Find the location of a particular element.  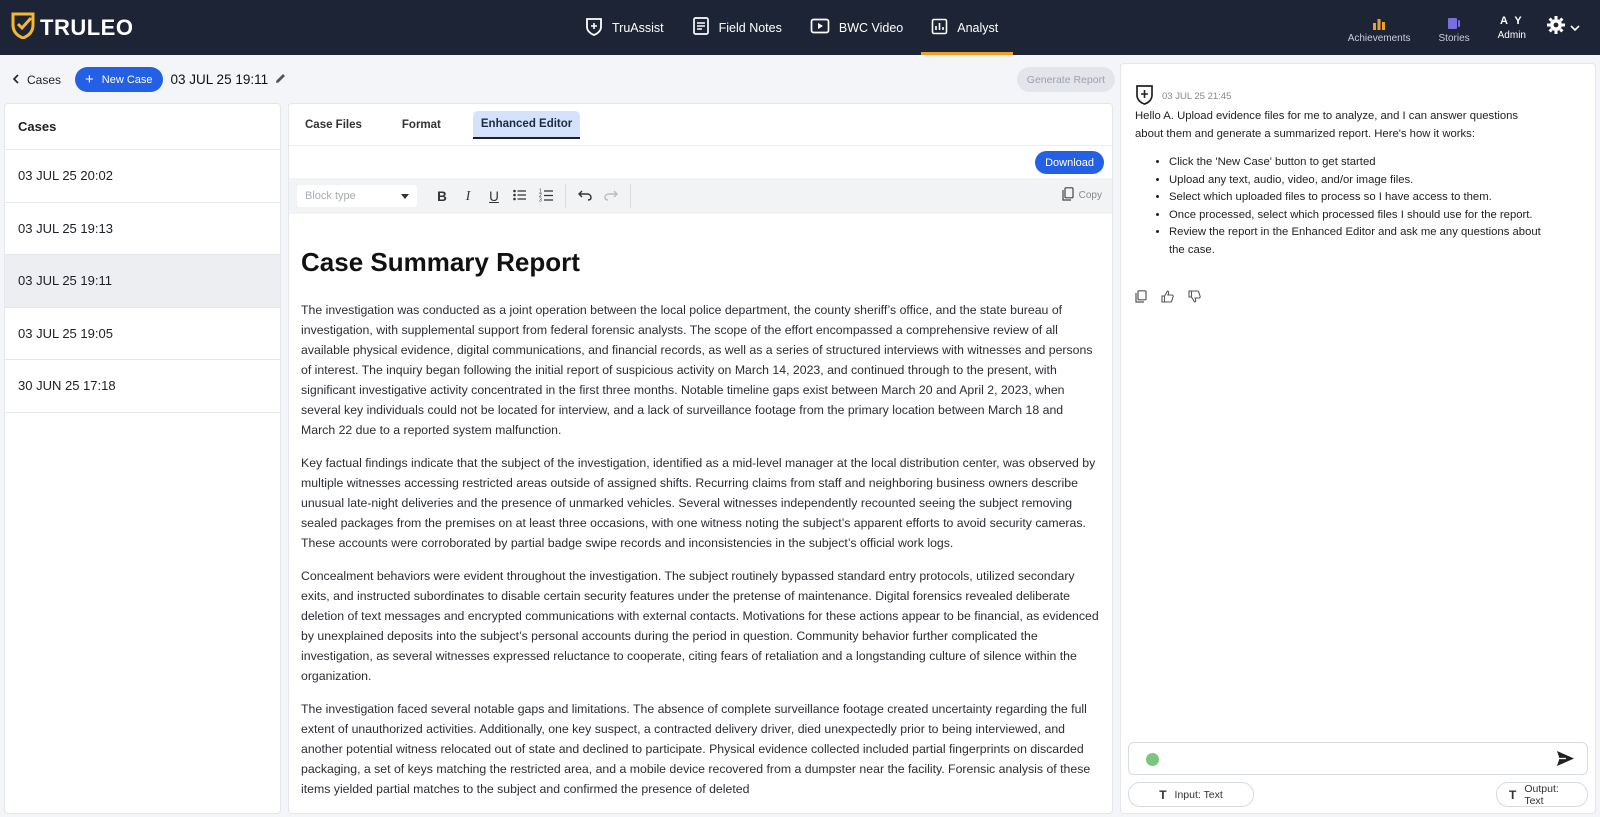

user-menu: A Y Admin is located at coordinates (1512, 28).